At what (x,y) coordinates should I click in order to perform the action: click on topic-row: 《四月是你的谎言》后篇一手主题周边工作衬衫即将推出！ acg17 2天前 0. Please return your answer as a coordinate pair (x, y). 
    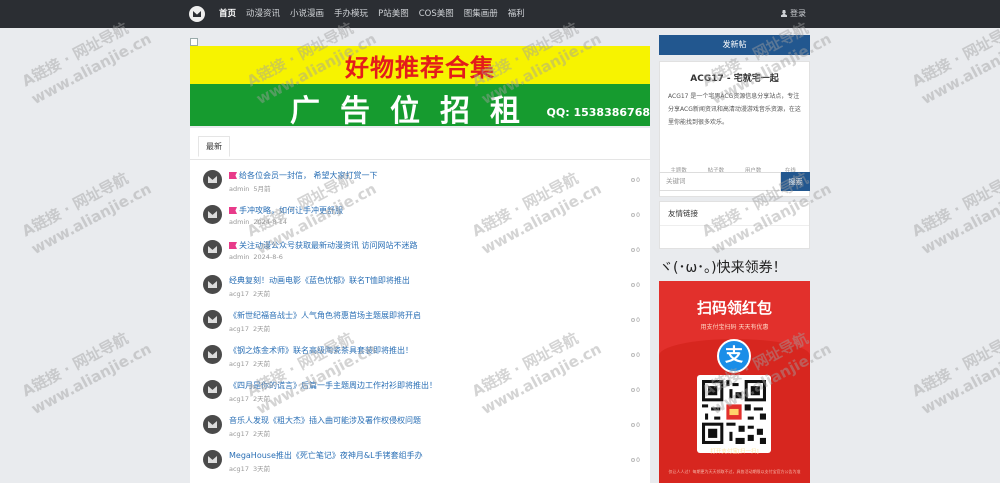
    Looking at the image, I should click on (420, 389).